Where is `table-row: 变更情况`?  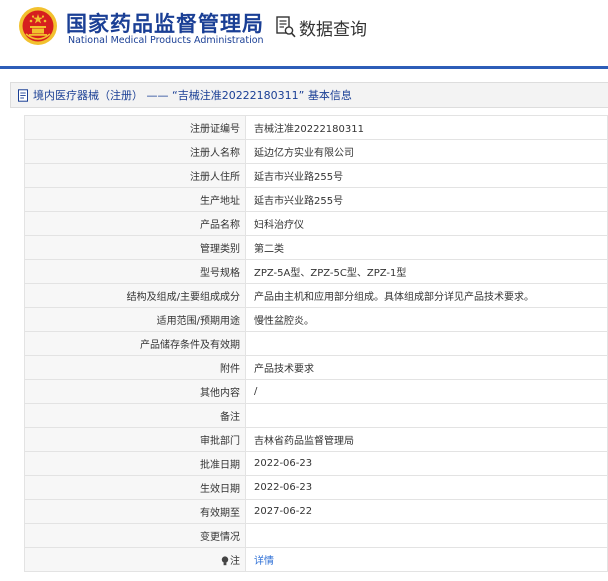 table-row: 变更情况 is located at coordinates (316, 535).